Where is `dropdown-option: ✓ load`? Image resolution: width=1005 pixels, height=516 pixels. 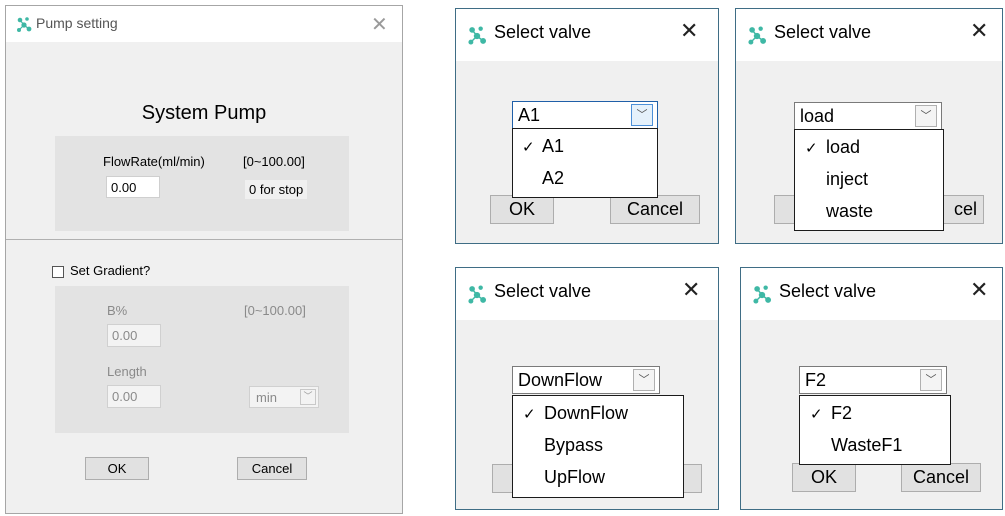 dropdown-option: ✓ load is located at coordinates (869, 149).